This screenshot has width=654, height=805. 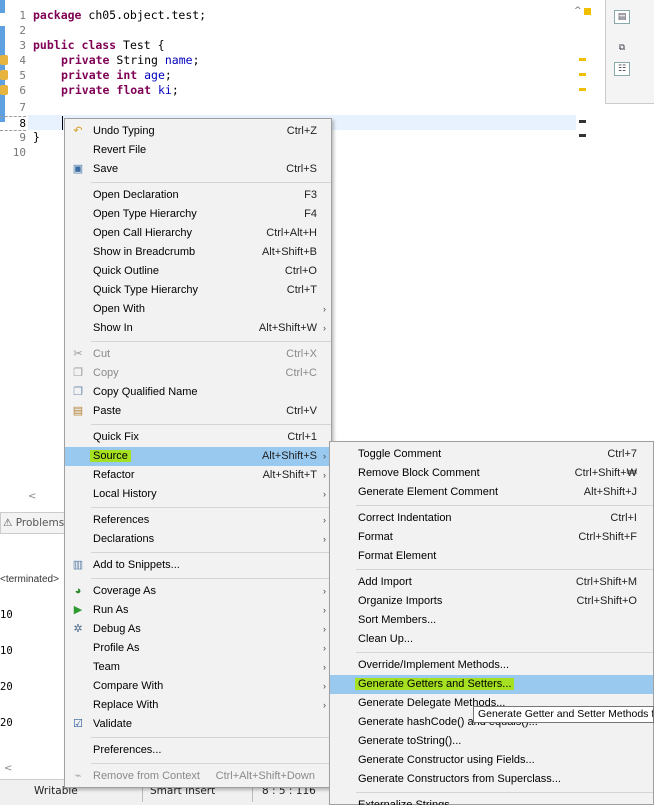 I want to click on menu-item-source: Source Alt+Shift+S ›, so click(x=198, y=456).